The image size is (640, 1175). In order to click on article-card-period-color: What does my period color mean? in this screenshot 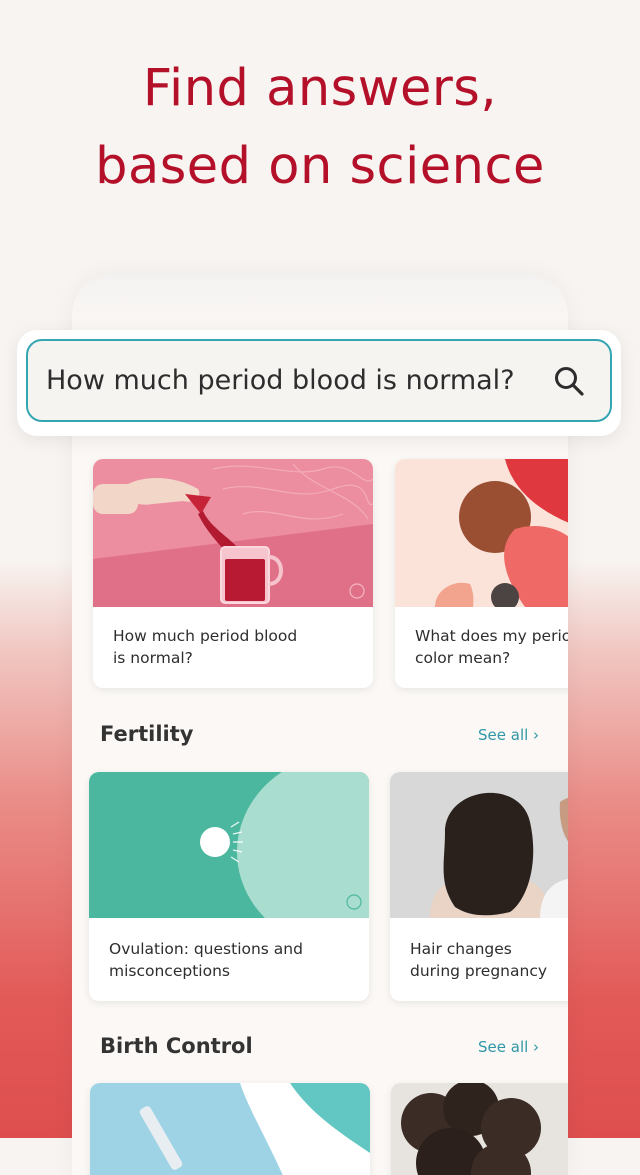, I will do `click(481, 573)`.